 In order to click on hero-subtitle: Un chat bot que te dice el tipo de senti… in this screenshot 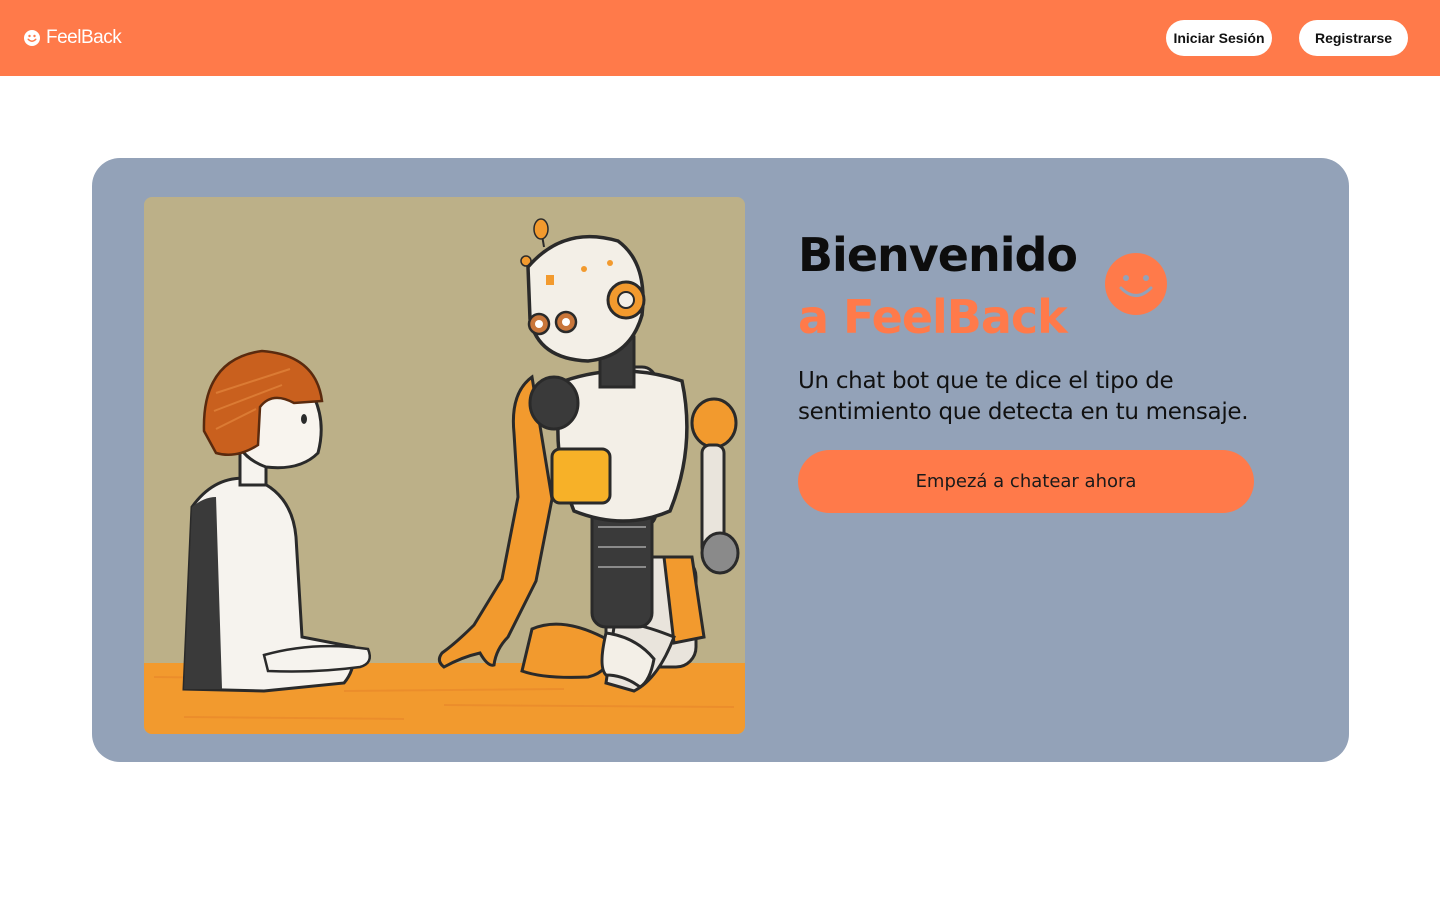, I will do `click(1023, 396)`.